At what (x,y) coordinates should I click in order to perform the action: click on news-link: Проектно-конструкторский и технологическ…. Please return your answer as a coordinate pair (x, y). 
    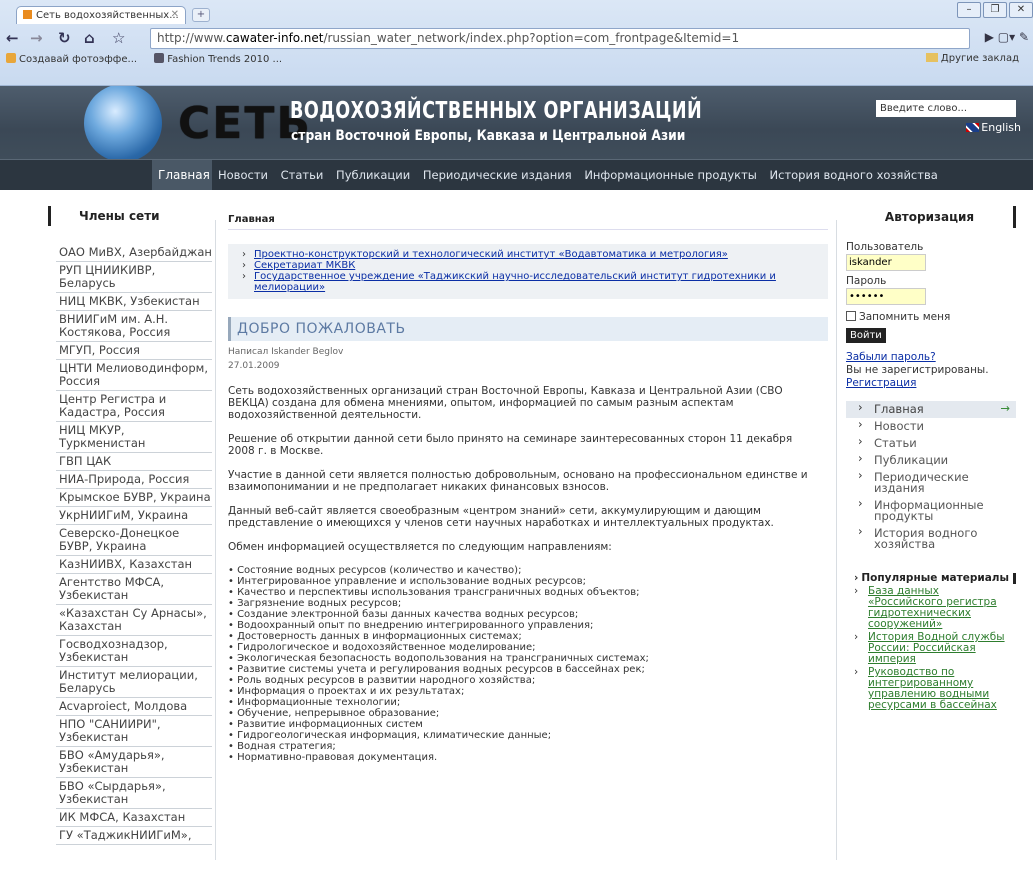
    Looking at the image, I should click on (530, 254).